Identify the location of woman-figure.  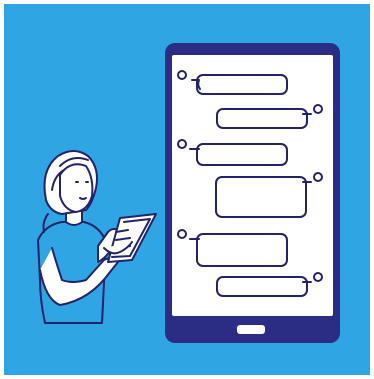
(97, 237).